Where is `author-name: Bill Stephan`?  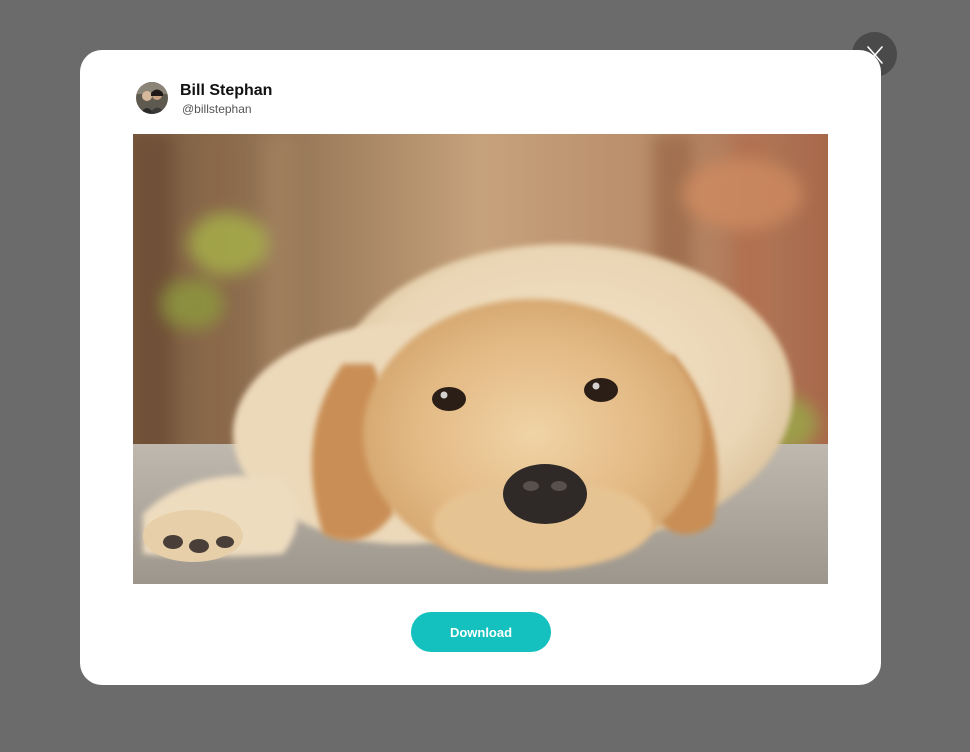
author-name: Bill Stephan is located at coordinates (226, 90).